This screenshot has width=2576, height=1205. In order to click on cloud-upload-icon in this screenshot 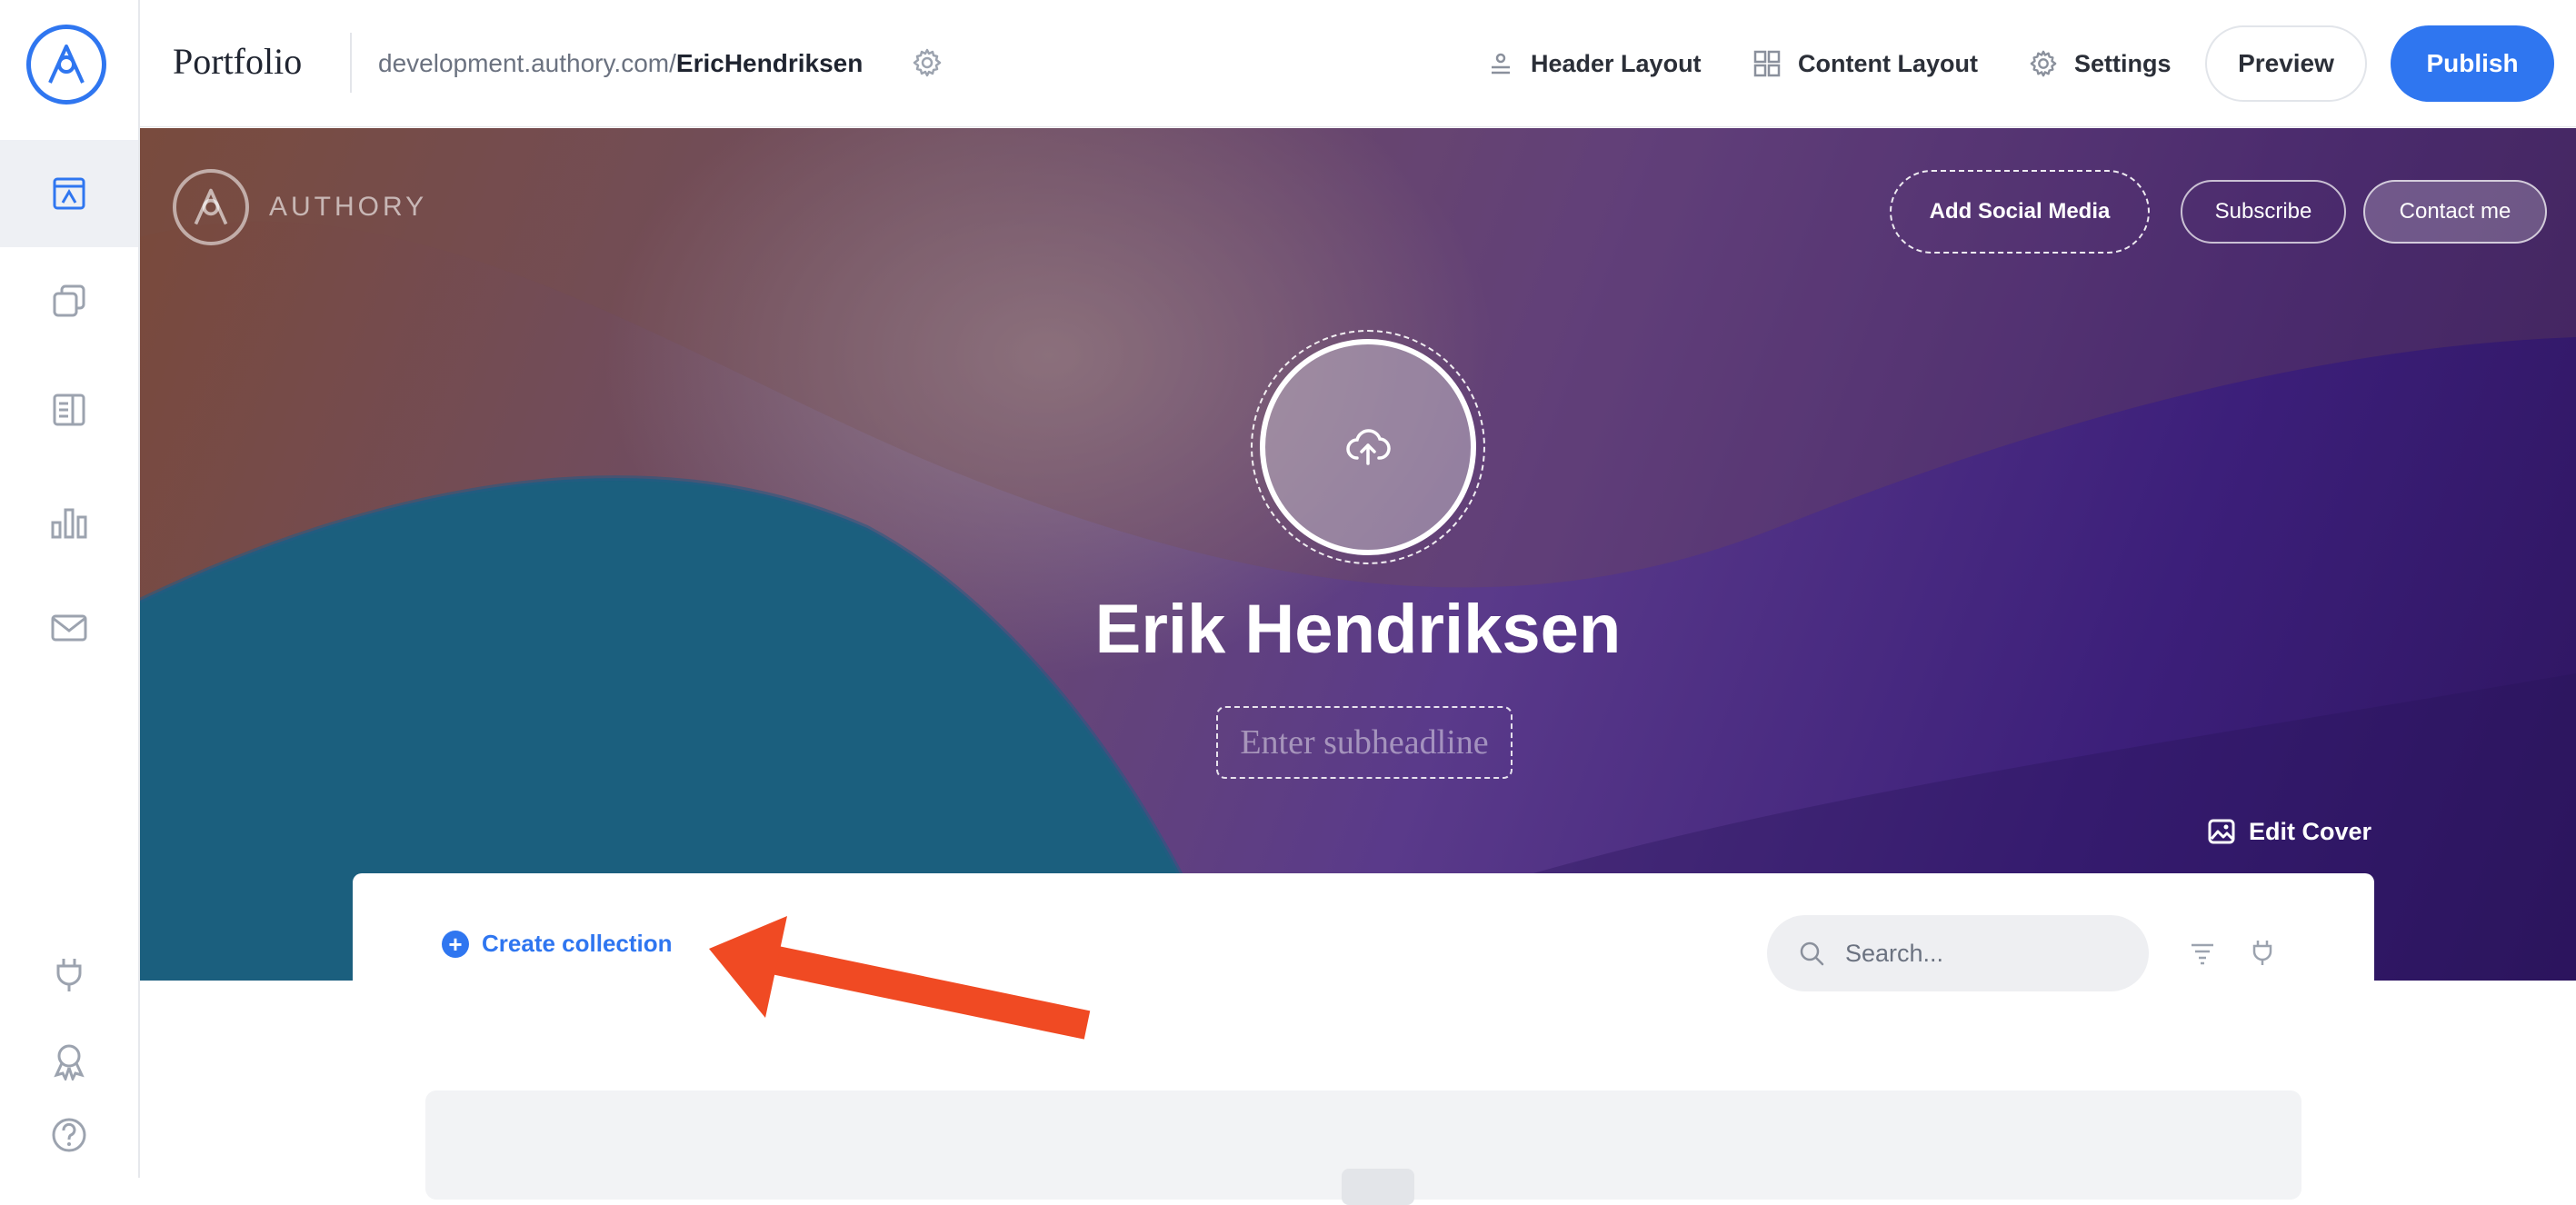, I will do `click(1368, 447)`.